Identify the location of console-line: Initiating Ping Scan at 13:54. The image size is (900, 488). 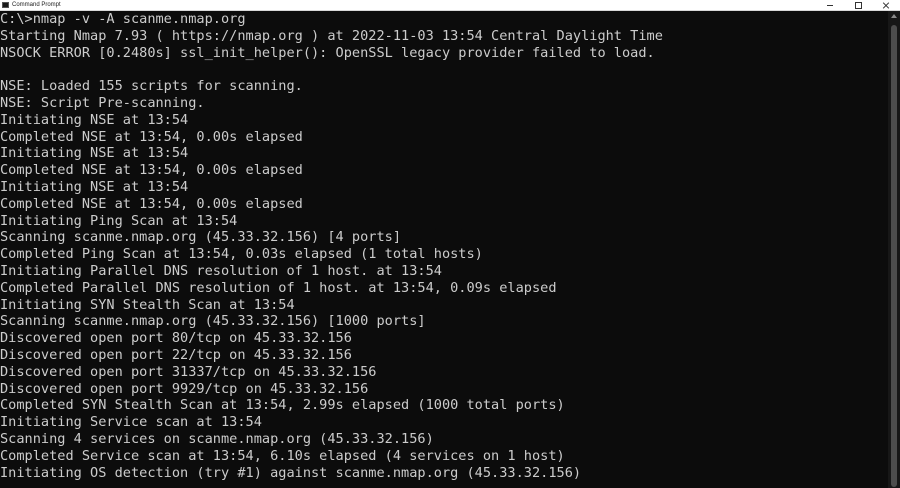
(119, 220).